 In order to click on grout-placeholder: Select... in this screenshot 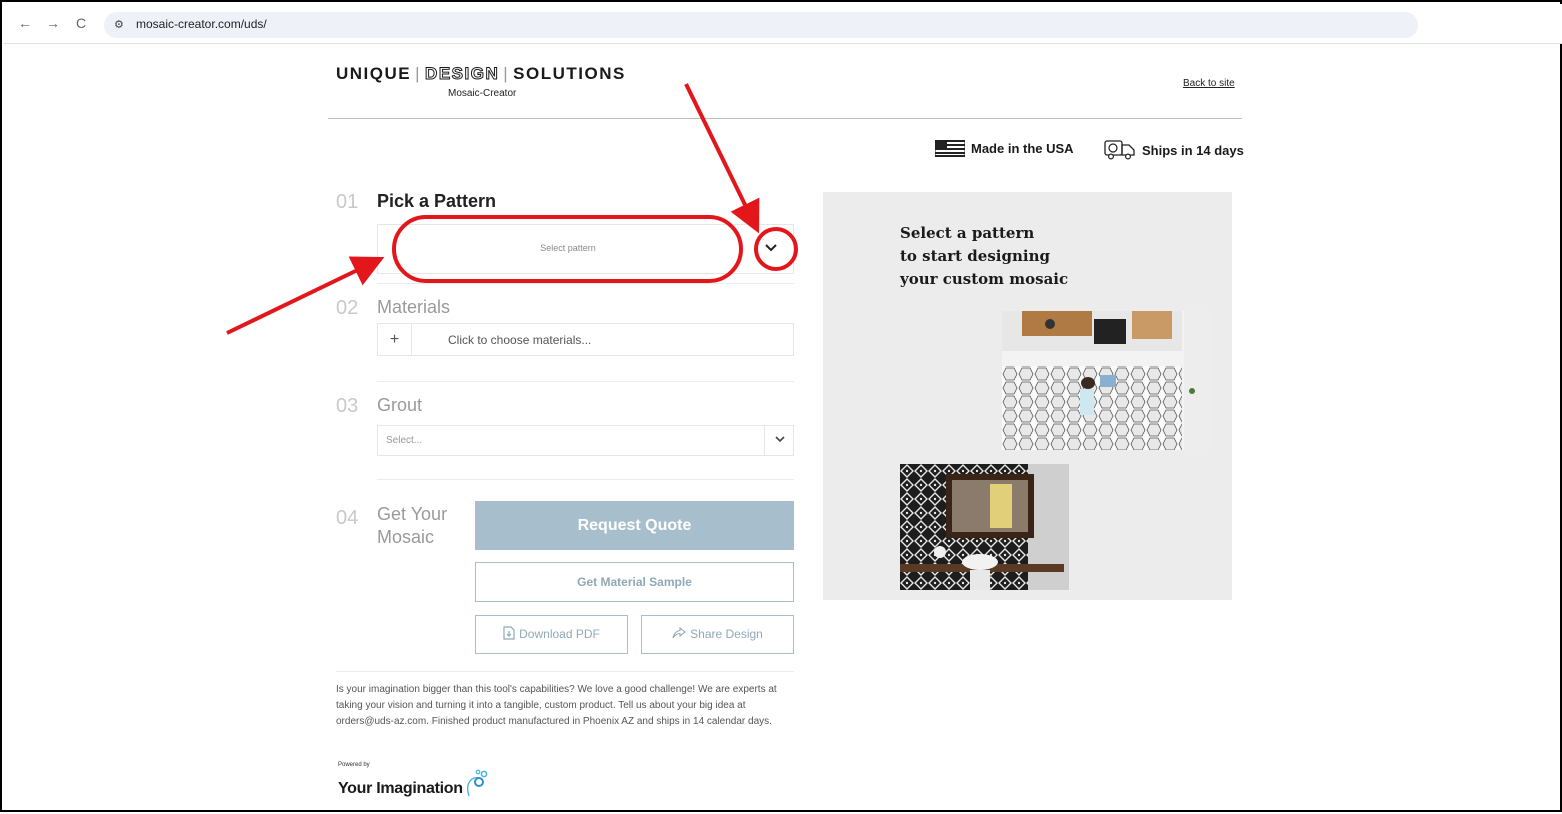, I will do `click(404, 440)`.